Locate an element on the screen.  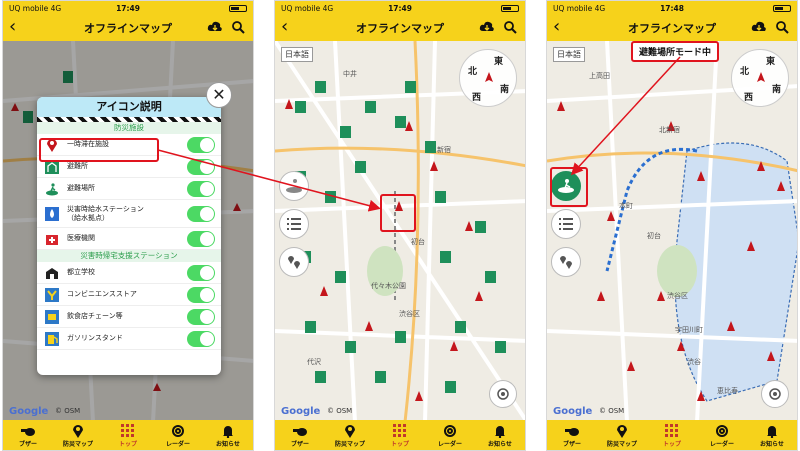
water-station-icon is located at coordinates (52, 213).